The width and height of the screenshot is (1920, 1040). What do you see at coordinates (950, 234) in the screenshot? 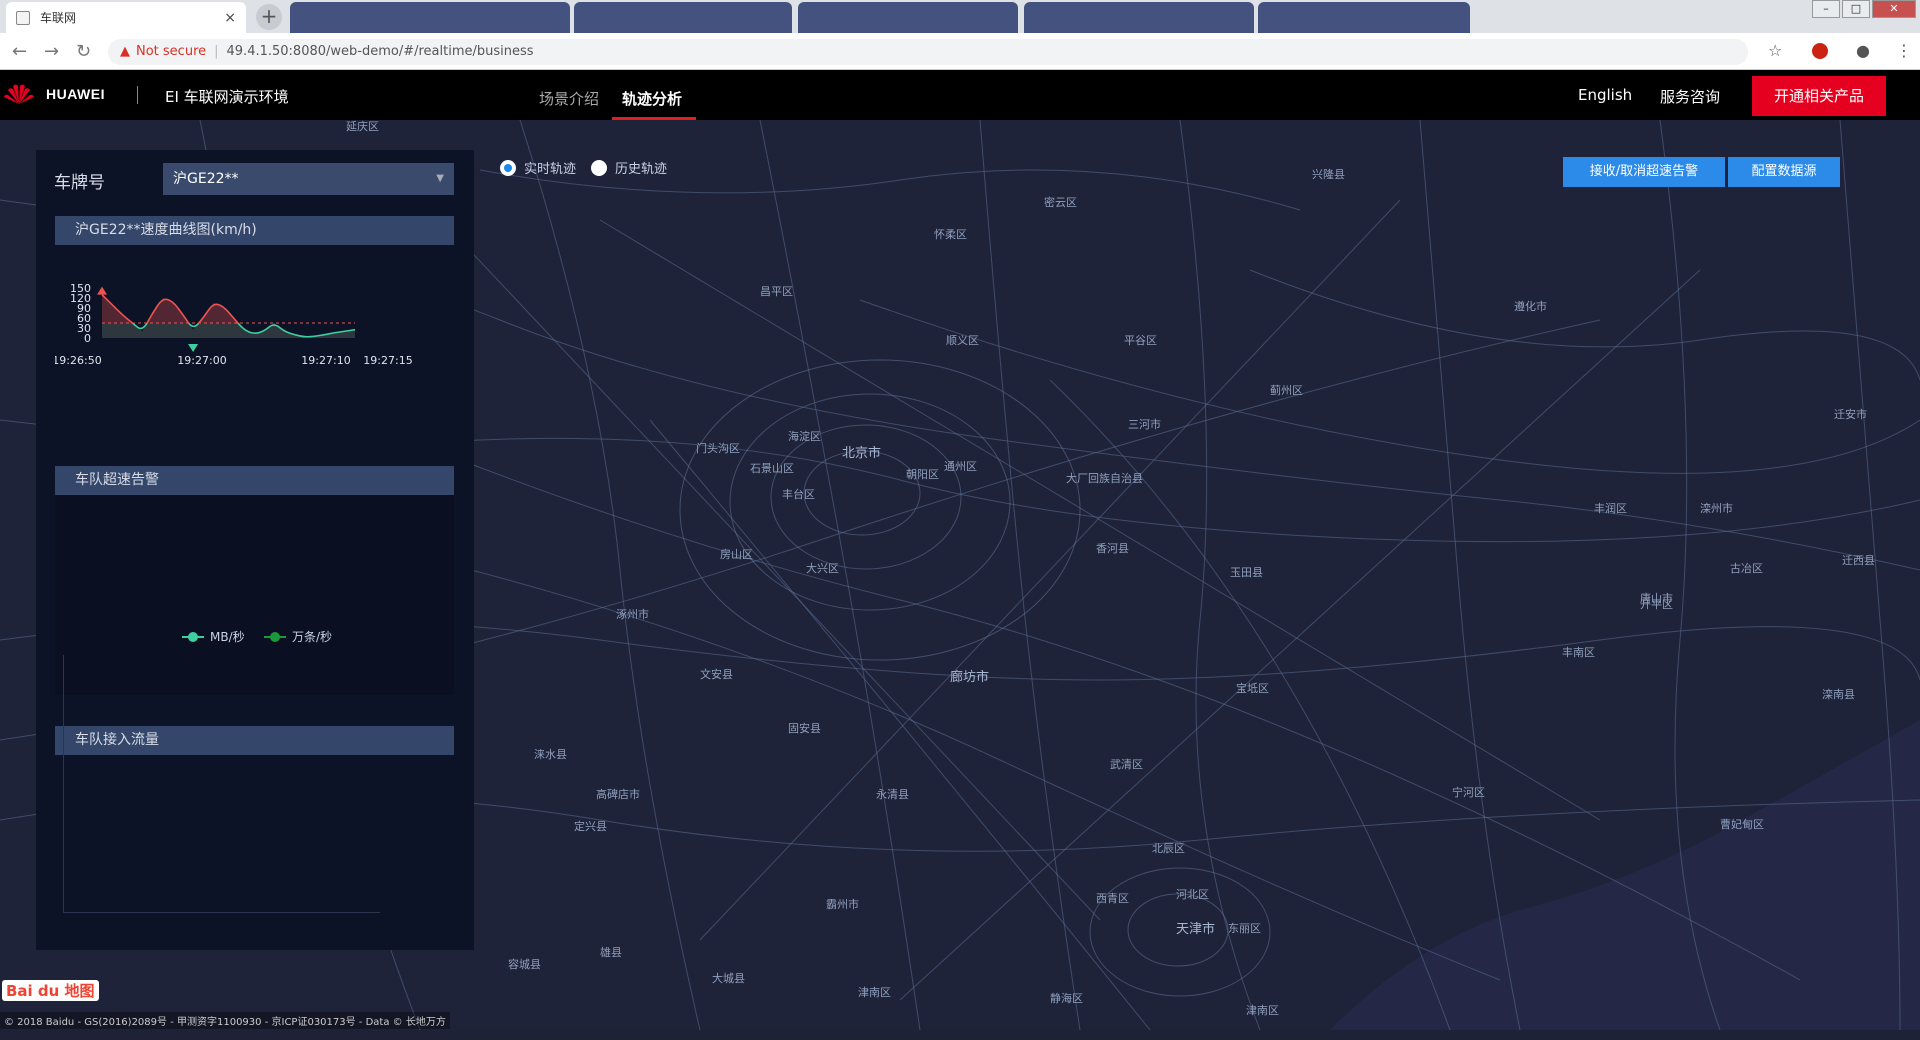
I see `map-label: 怀柔区` at bounding box center [950, 234].